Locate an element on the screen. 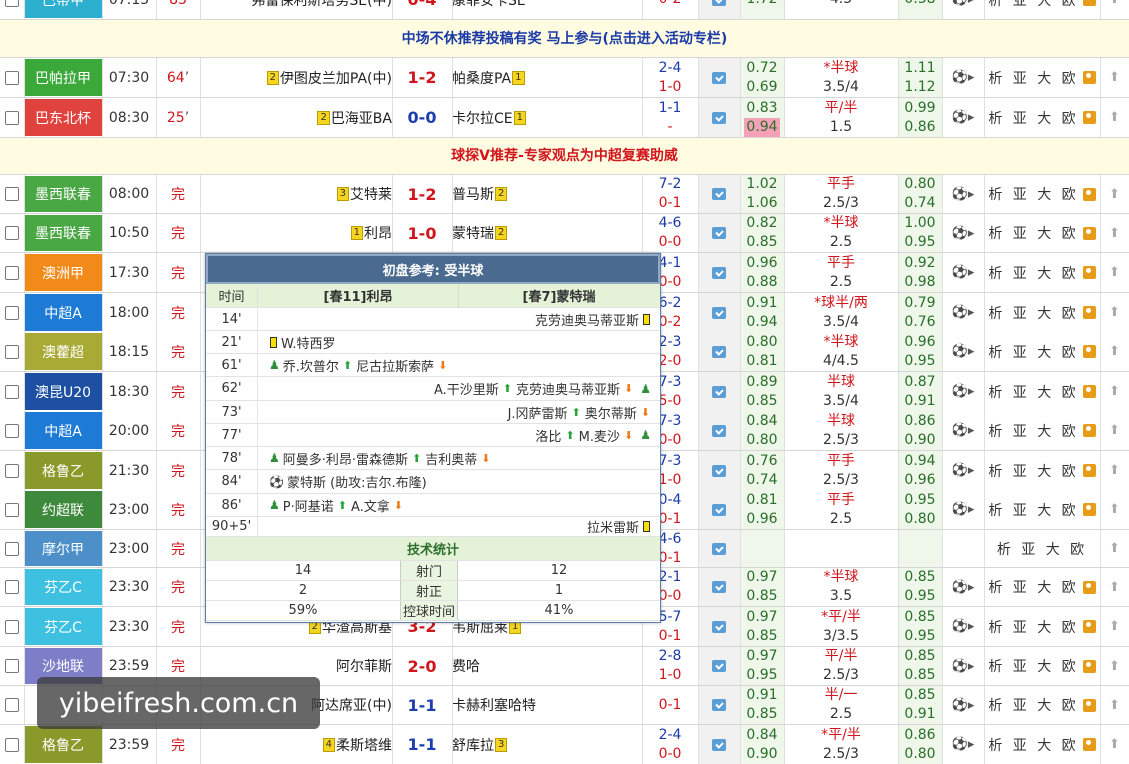 The height and width of the screenshot is (764, 1129). away-team: 帕桑度PA 1 is located at coordinates (547, 77).